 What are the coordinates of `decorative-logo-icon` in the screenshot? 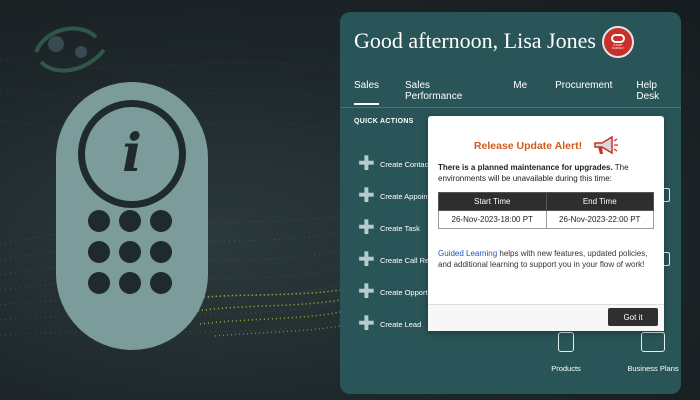 It's located at (70, 49).